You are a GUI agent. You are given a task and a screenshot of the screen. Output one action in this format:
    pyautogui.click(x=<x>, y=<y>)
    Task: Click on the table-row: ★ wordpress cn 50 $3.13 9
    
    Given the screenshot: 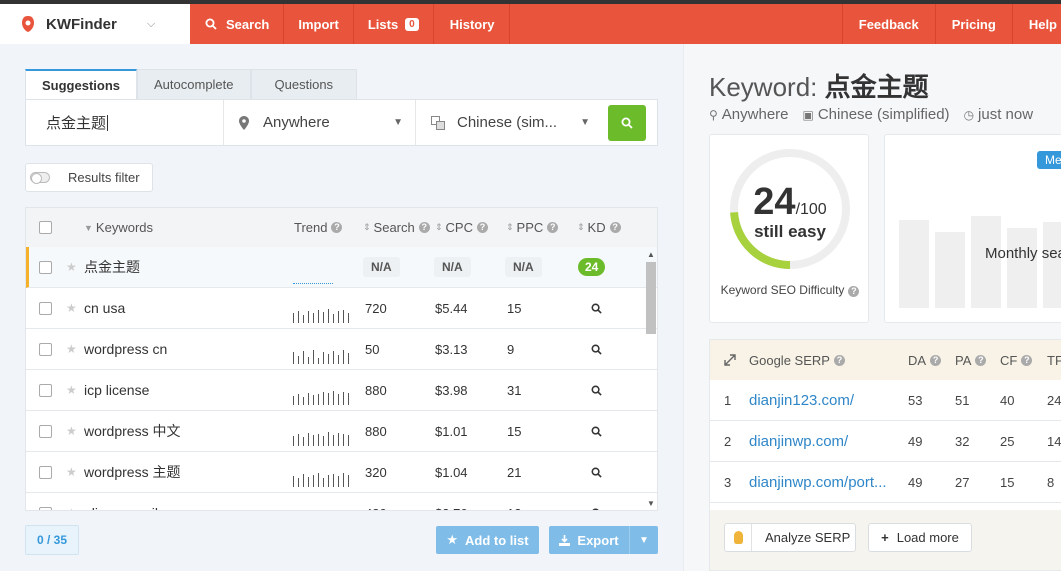 What is the action you would take?
    pyautogui.click(x=341, y=349)
    